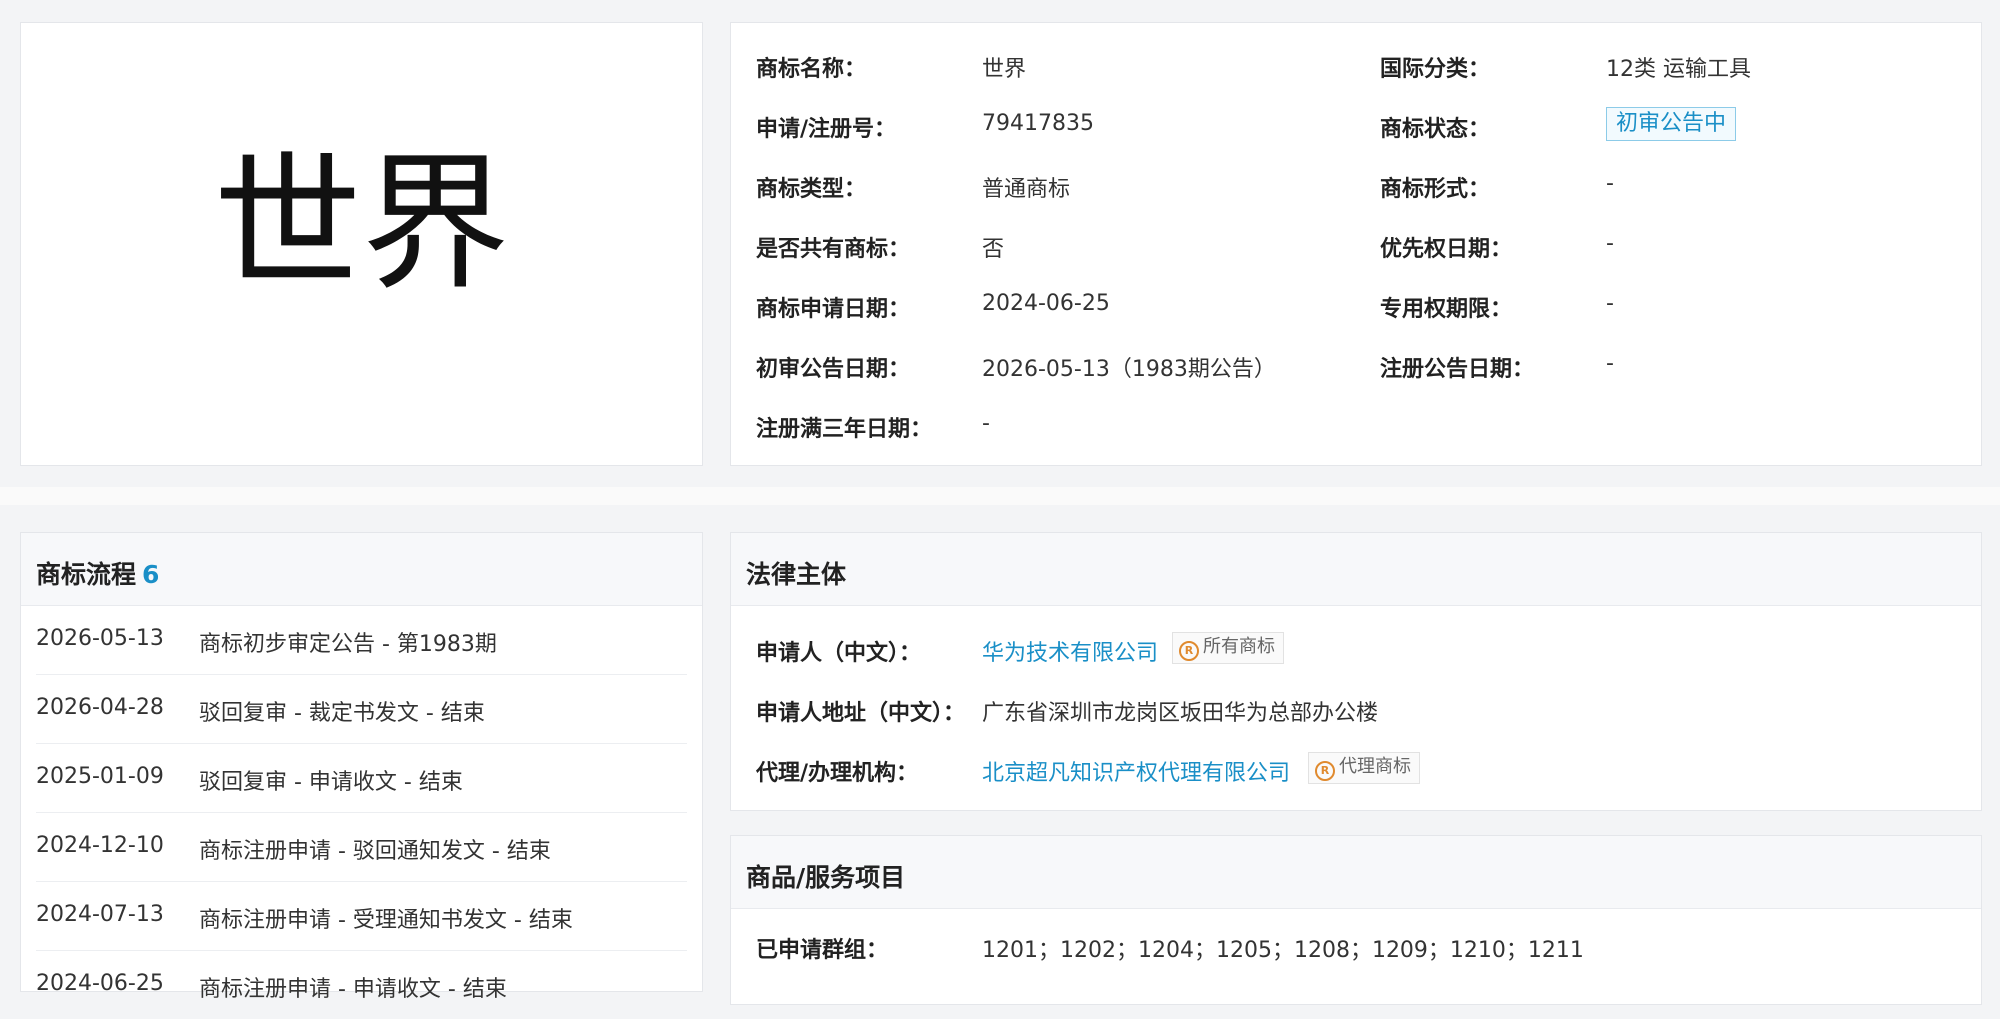 This screenshot has height=1019, width=2000. Describe the element at coordinates (1435, 69) in the screenshot. I see `field-label-intl-class: 国际分类：` at that location.